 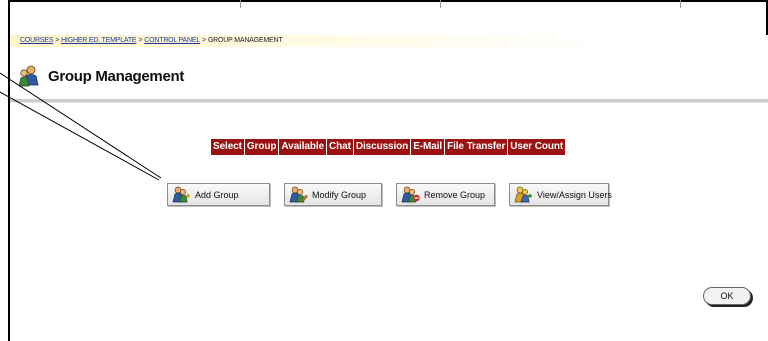 What do you see at coordinates (81, 126) in the screenshot?
I see `callout-pointer` at bounding box center [81, 126].